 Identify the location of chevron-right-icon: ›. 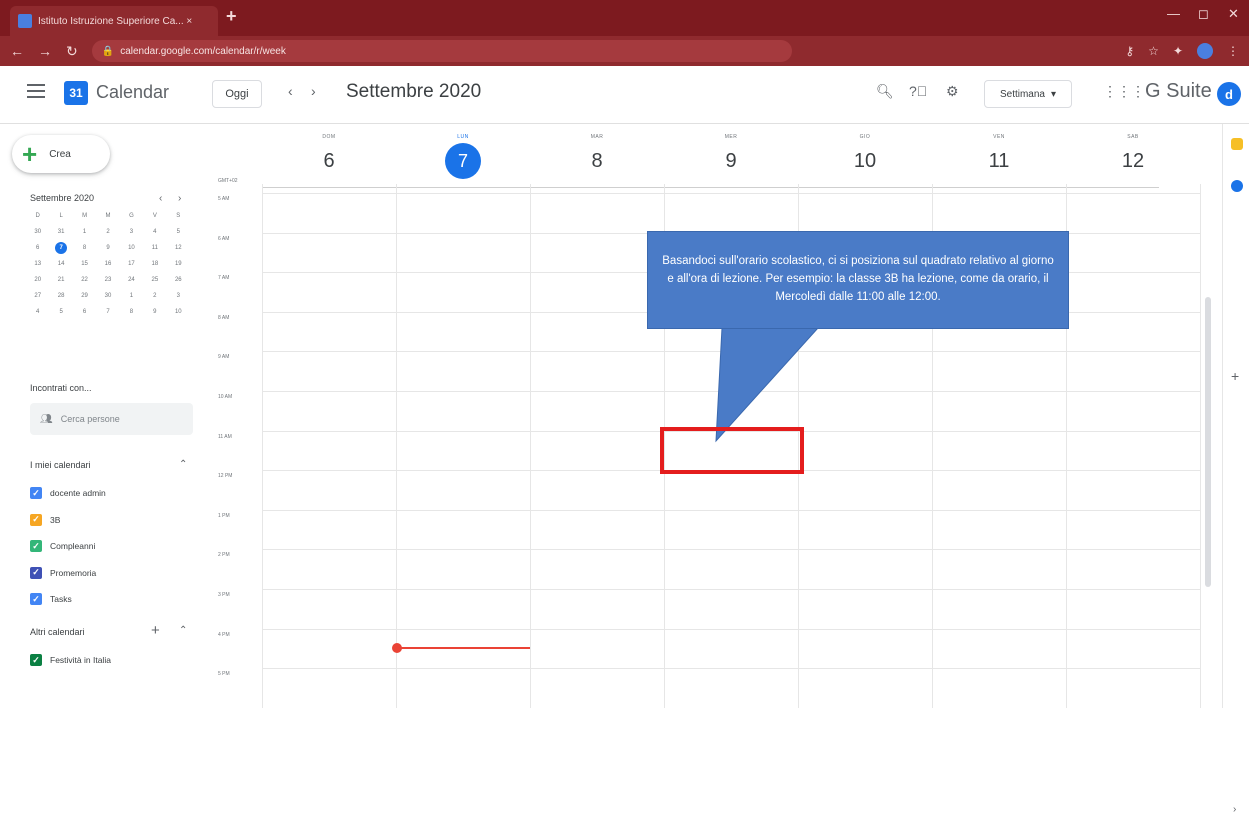
(313, 91).